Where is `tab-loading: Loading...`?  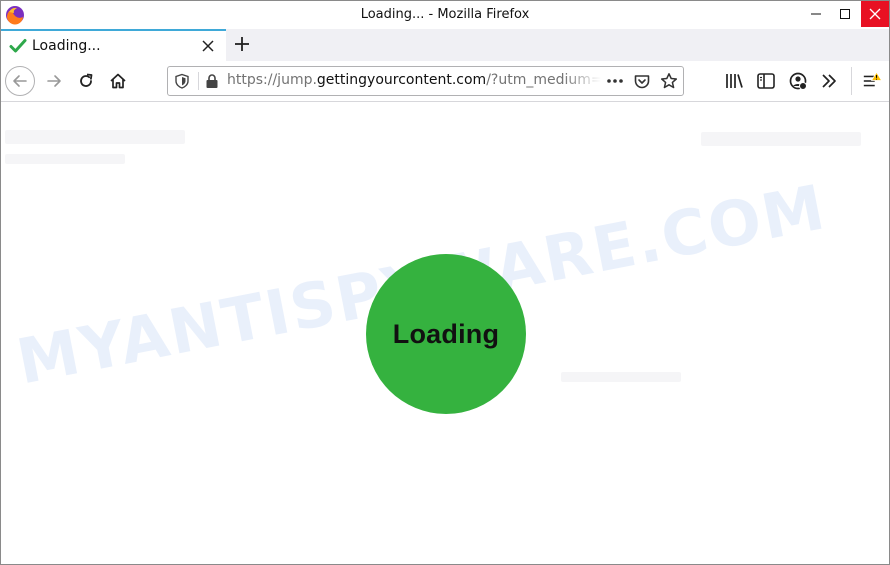
tab-loading: Loading... is located at coordinates (113, 45).